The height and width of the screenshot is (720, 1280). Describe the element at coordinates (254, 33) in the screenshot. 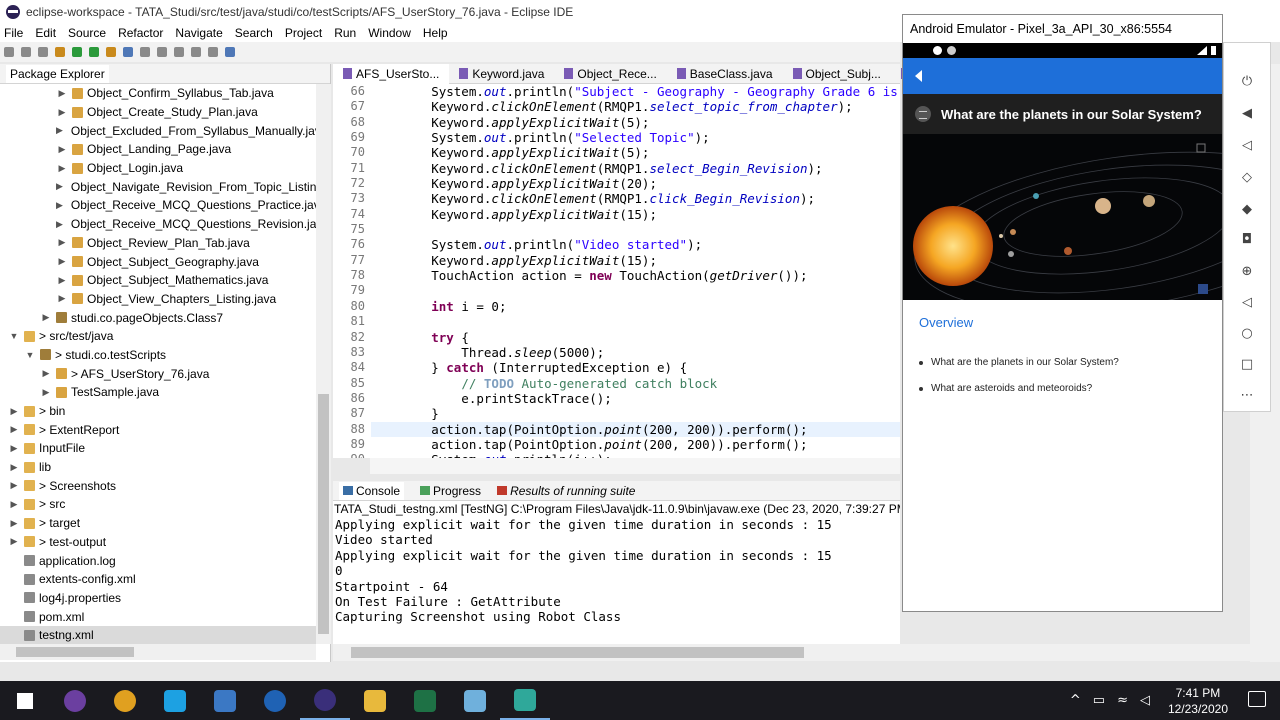

I see `menu-search: Search` at that location.